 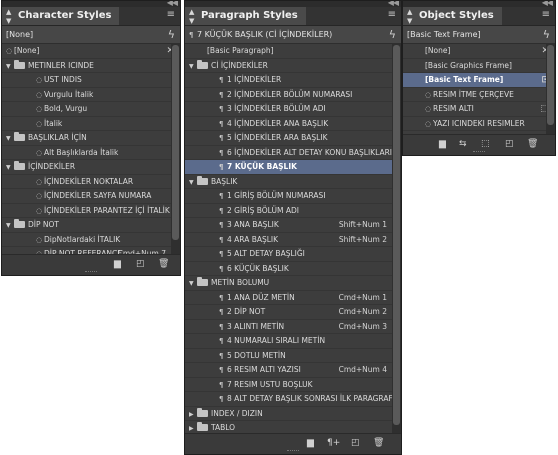 I want to click on tab-object-styles: ▲ ▼ Object Styles, so click(x=452, y=16).